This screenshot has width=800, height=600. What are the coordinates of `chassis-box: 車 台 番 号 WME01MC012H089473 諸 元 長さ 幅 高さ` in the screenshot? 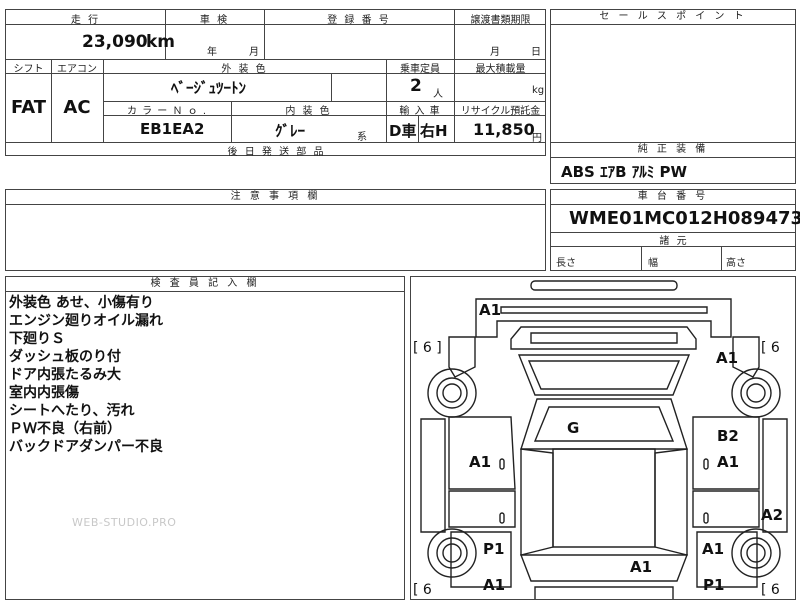 It's located at (675, 230).